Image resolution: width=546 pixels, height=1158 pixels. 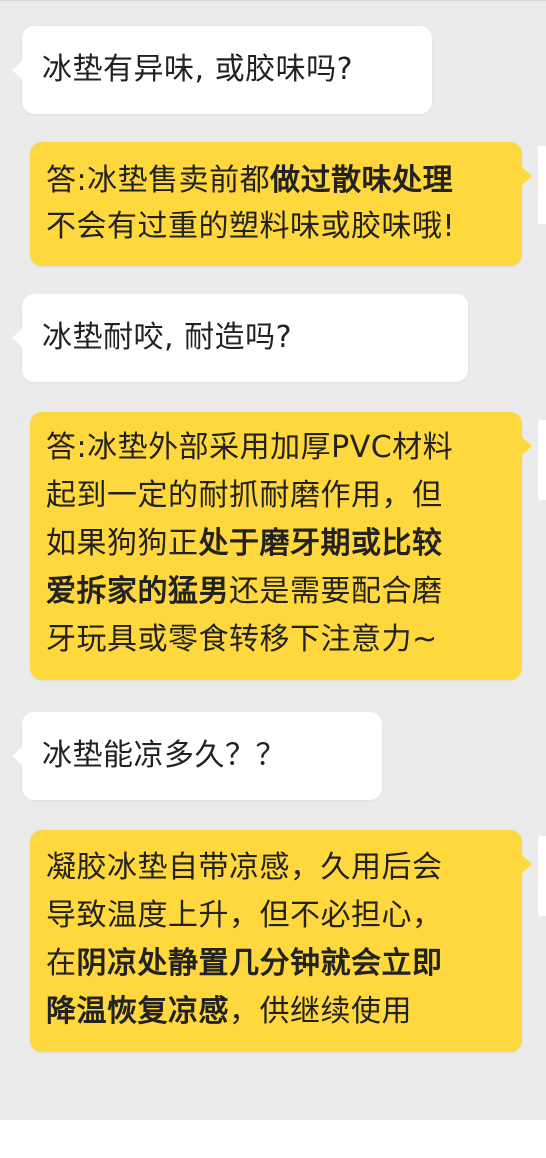 I want to click on answer-2-line-3: 如果狗狗正处于磨牙期或比较, so click(x=244, y=543).